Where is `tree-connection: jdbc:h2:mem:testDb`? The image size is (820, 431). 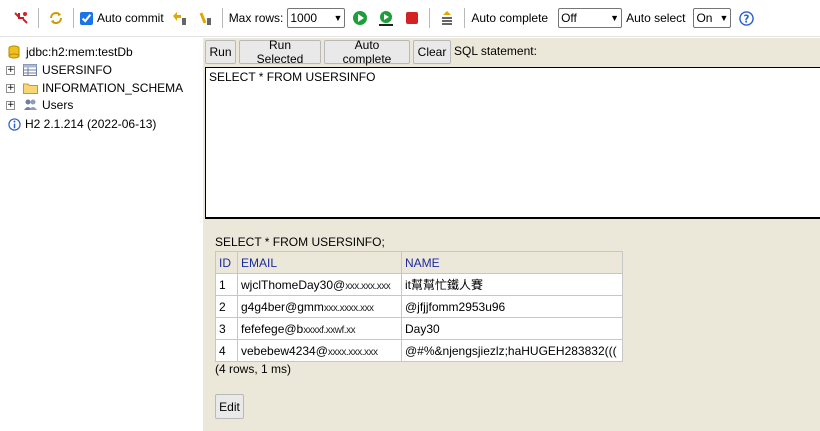
tree-connection: jdbc:h2:mem:testDb is located at coordinates (69, 52).